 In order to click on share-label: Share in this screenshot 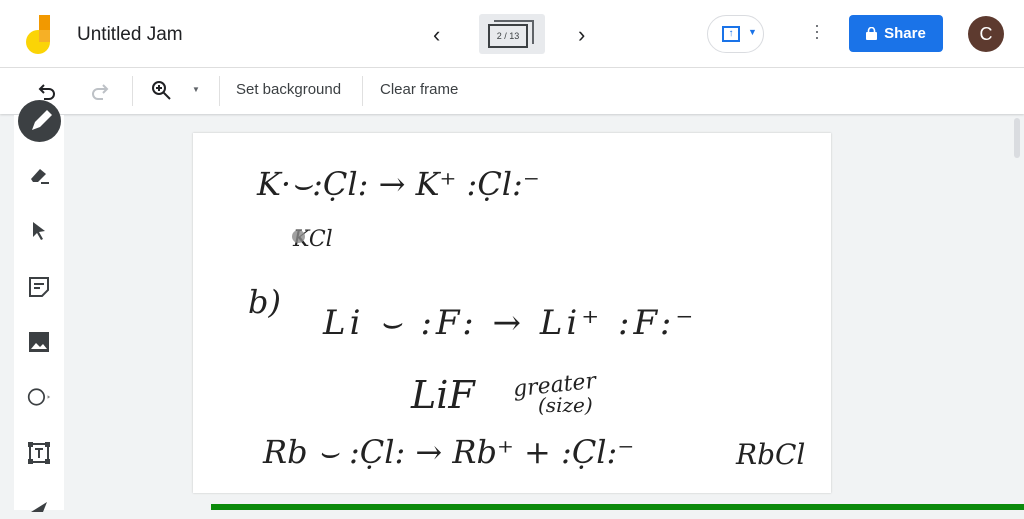, I will do `click(905, 33)`.